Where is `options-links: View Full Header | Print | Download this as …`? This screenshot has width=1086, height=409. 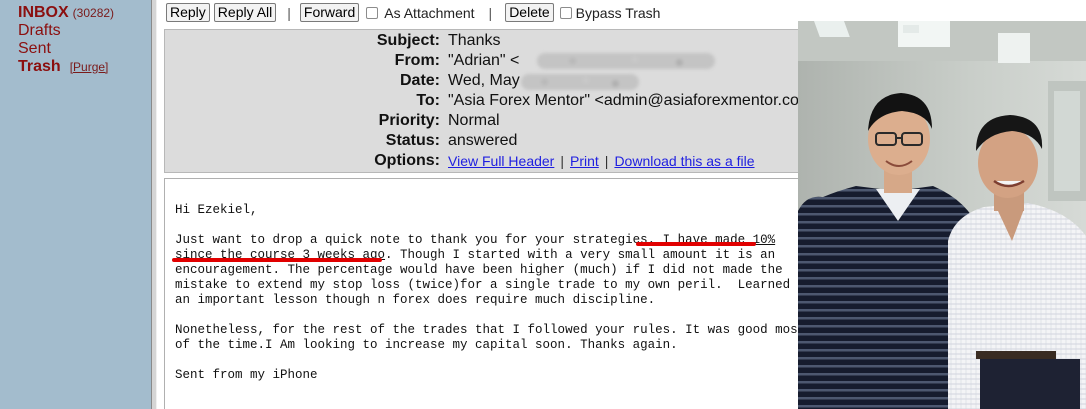 options-links: View Full Header | Print | Download this as … is located at coordinates (601, 161).